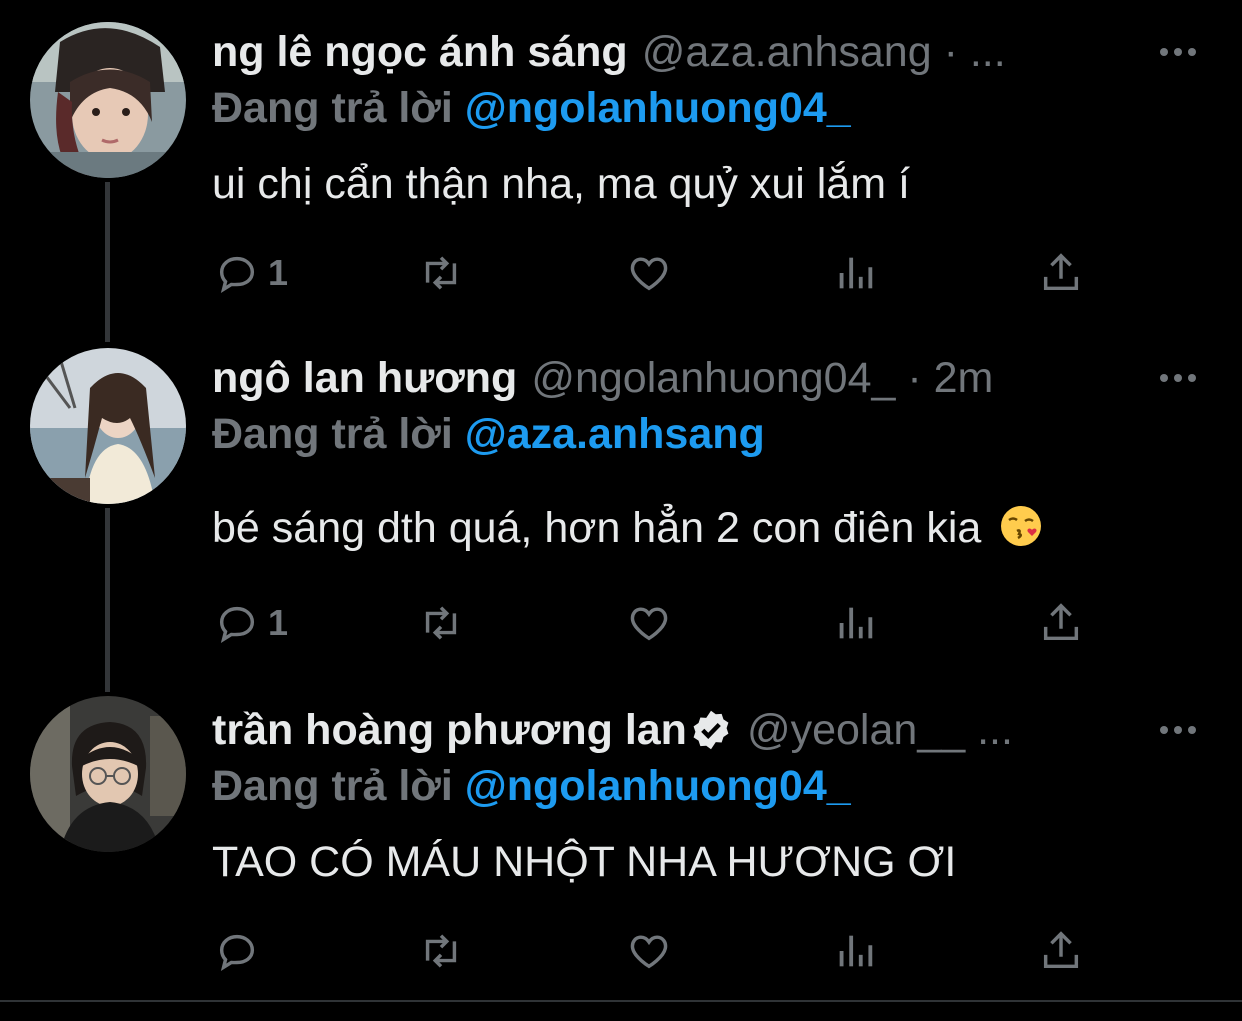  What do you see at coordinates (762, 378) in the screenshot?
I see `handle-meta: @ngolanhuong04_ · 2m` at bounding box center [762, 378].